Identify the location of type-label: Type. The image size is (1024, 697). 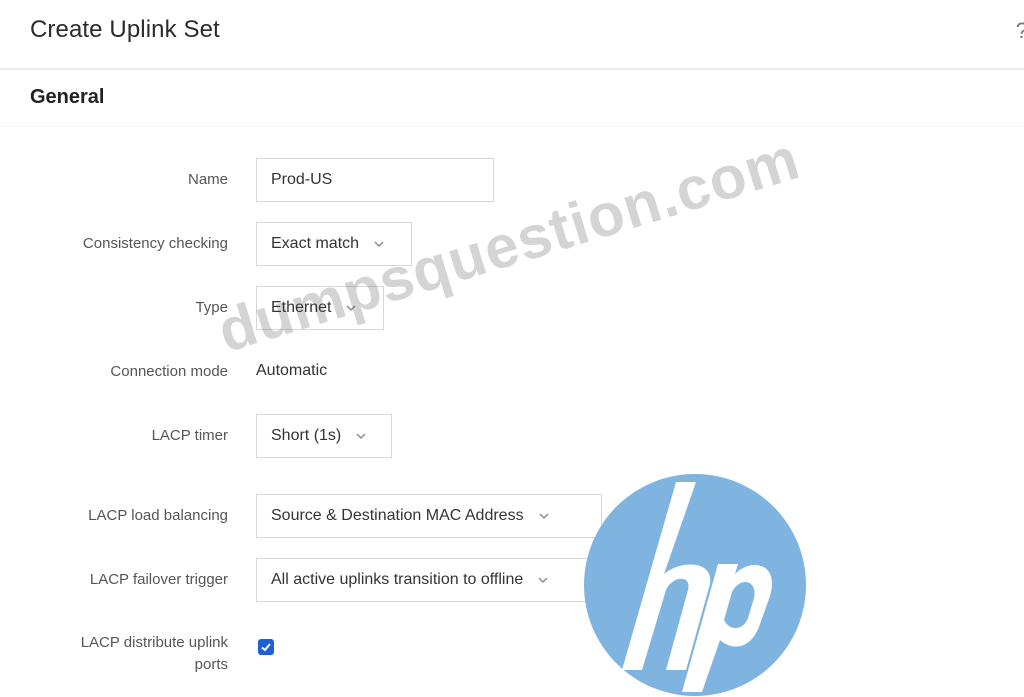
(211, 307).